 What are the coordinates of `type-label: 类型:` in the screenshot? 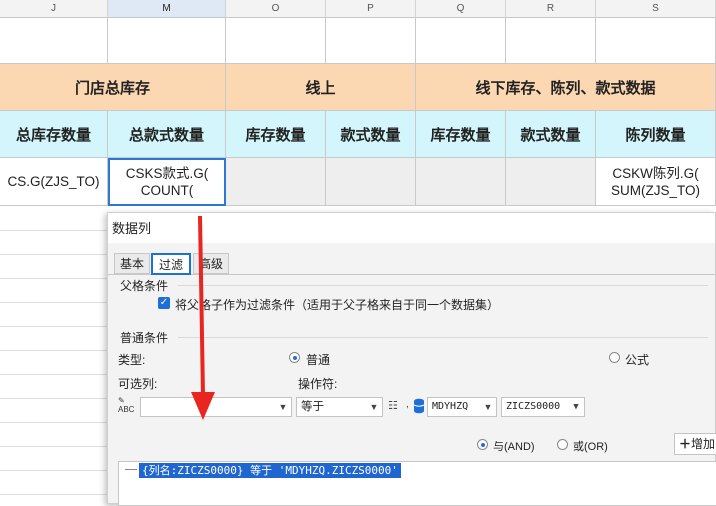 It's located at (132, 360).